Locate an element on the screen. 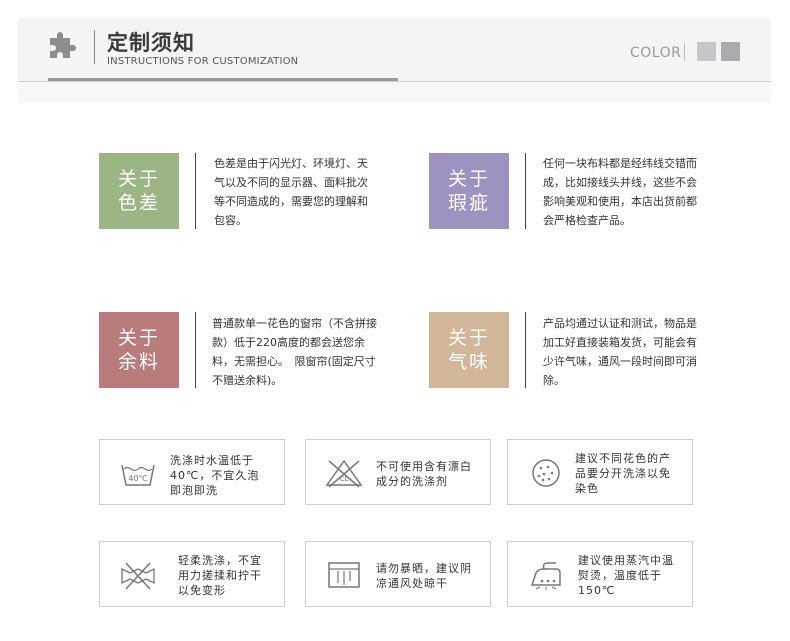 The width and height of the screenshot is (790, 641). care-card-dry: 请勿暴晒，建议阴凉通风处晾干 is located at coordinates (398, 574).